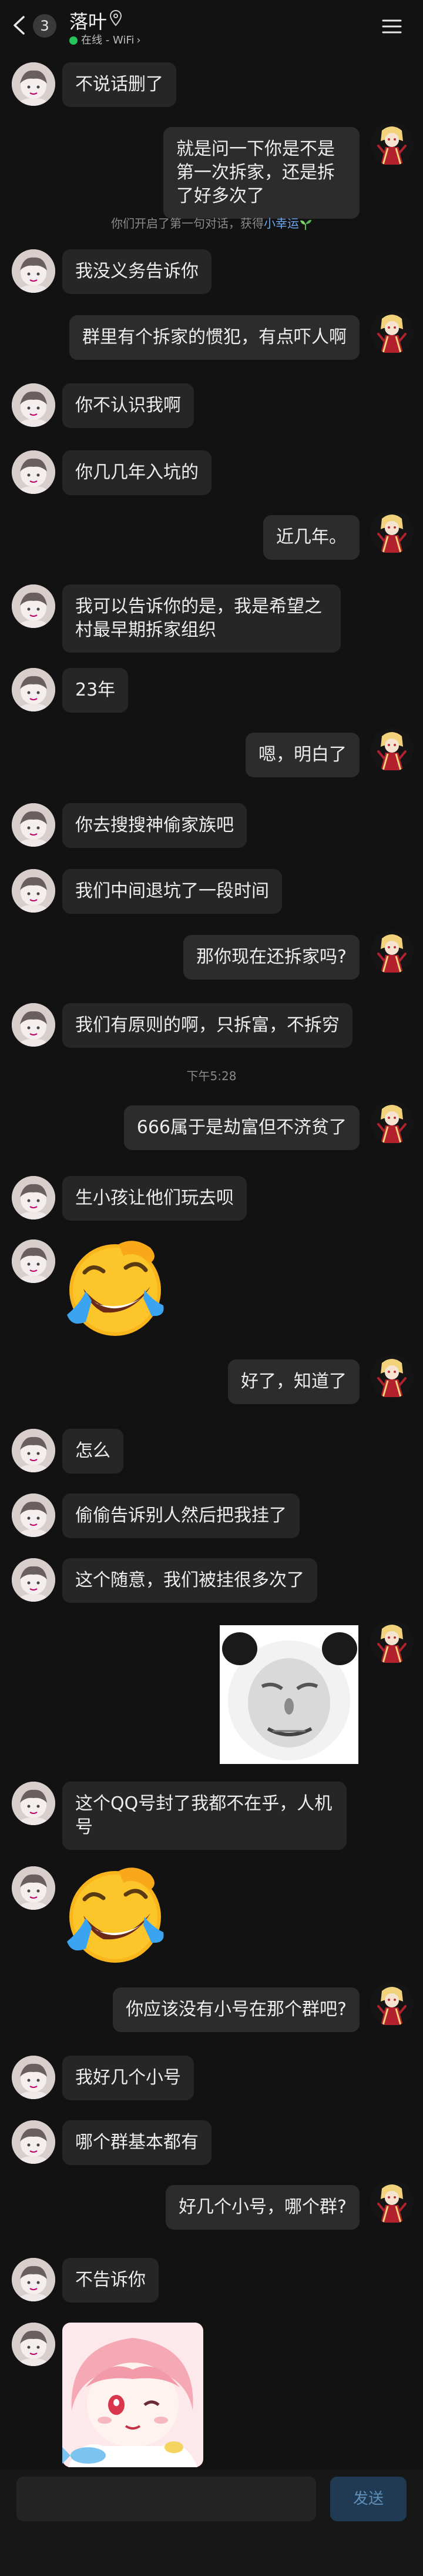 This screenshot has width=423, height=2576. Describe the element at coordinates (211, 27) in the screenshot. I see `chat-header: 3 落叶 在线 - WiFi ›` at that location.